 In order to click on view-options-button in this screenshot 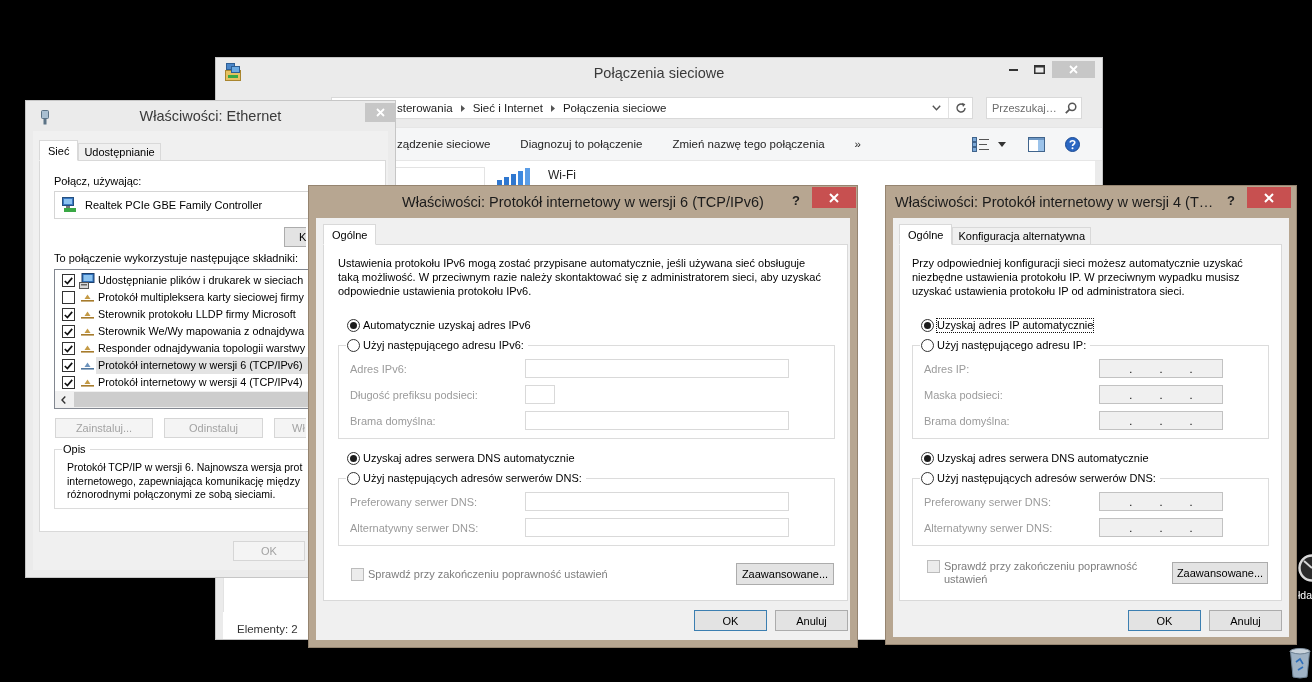, I will do `click(989, 144)`.